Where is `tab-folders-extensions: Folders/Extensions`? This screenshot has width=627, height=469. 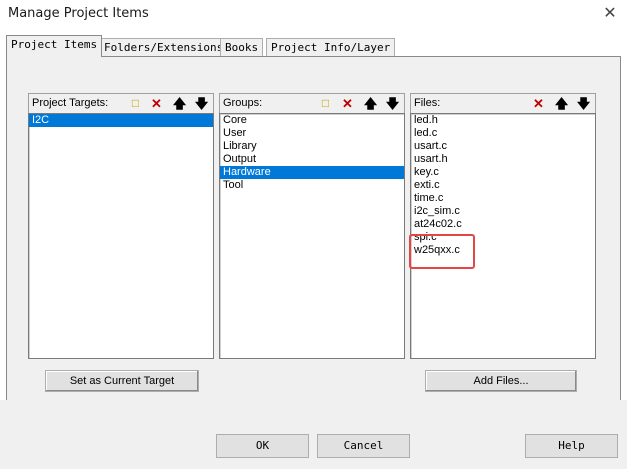
tab-folders-extensions: Folders/Extensions is located at coordinates (164, 47).